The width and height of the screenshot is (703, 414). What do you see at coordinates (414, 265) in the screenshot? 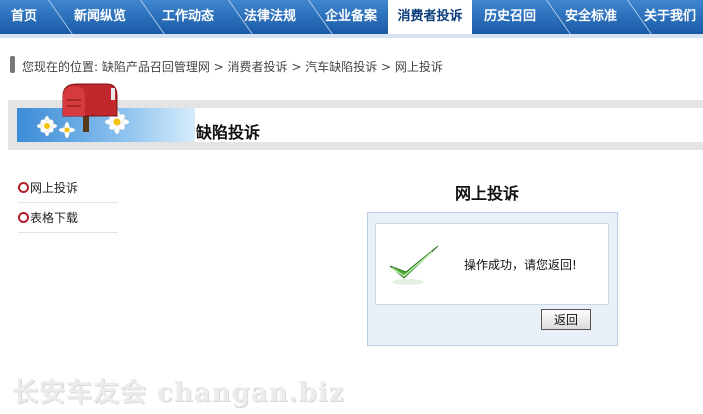
I see `checkmark-icon` at bounding box center [414, 265].